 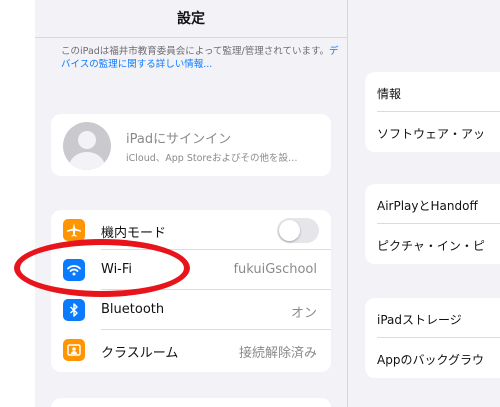 I want to click on info-row: 情報, so click(x=432, y=92).